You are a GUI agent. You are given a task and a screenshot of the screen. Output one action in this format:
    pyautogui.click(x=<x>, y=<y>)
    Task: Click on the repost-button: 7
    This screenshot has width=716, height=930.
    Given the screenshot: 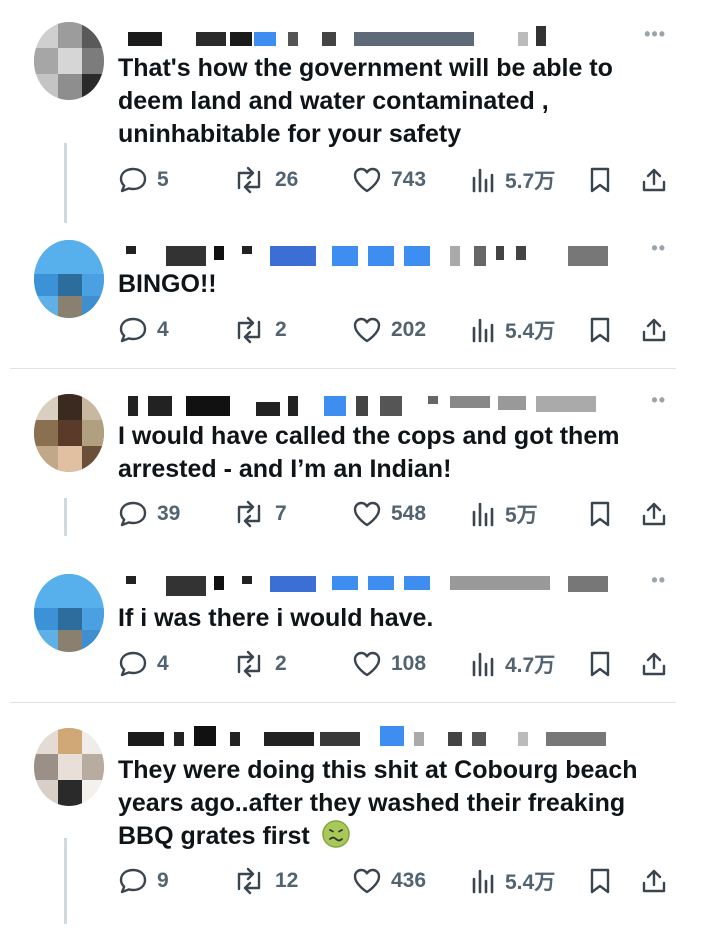 What is the action you would take?
    pyautogui.click(x=259, y=514)
    